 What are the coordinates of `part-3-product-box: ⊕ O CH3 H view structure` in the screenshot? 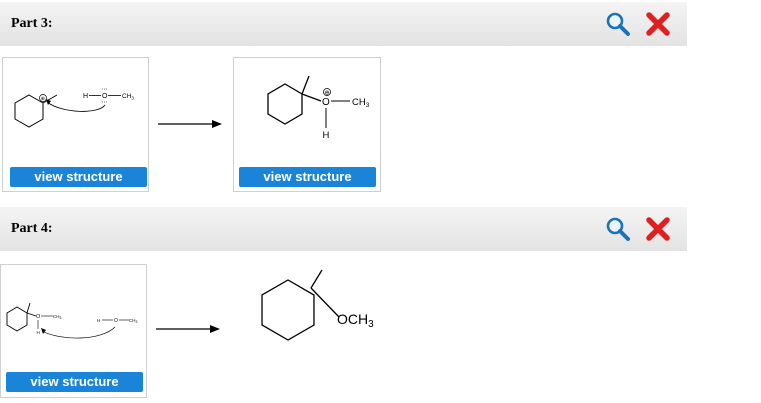 It's located at (307, 124).